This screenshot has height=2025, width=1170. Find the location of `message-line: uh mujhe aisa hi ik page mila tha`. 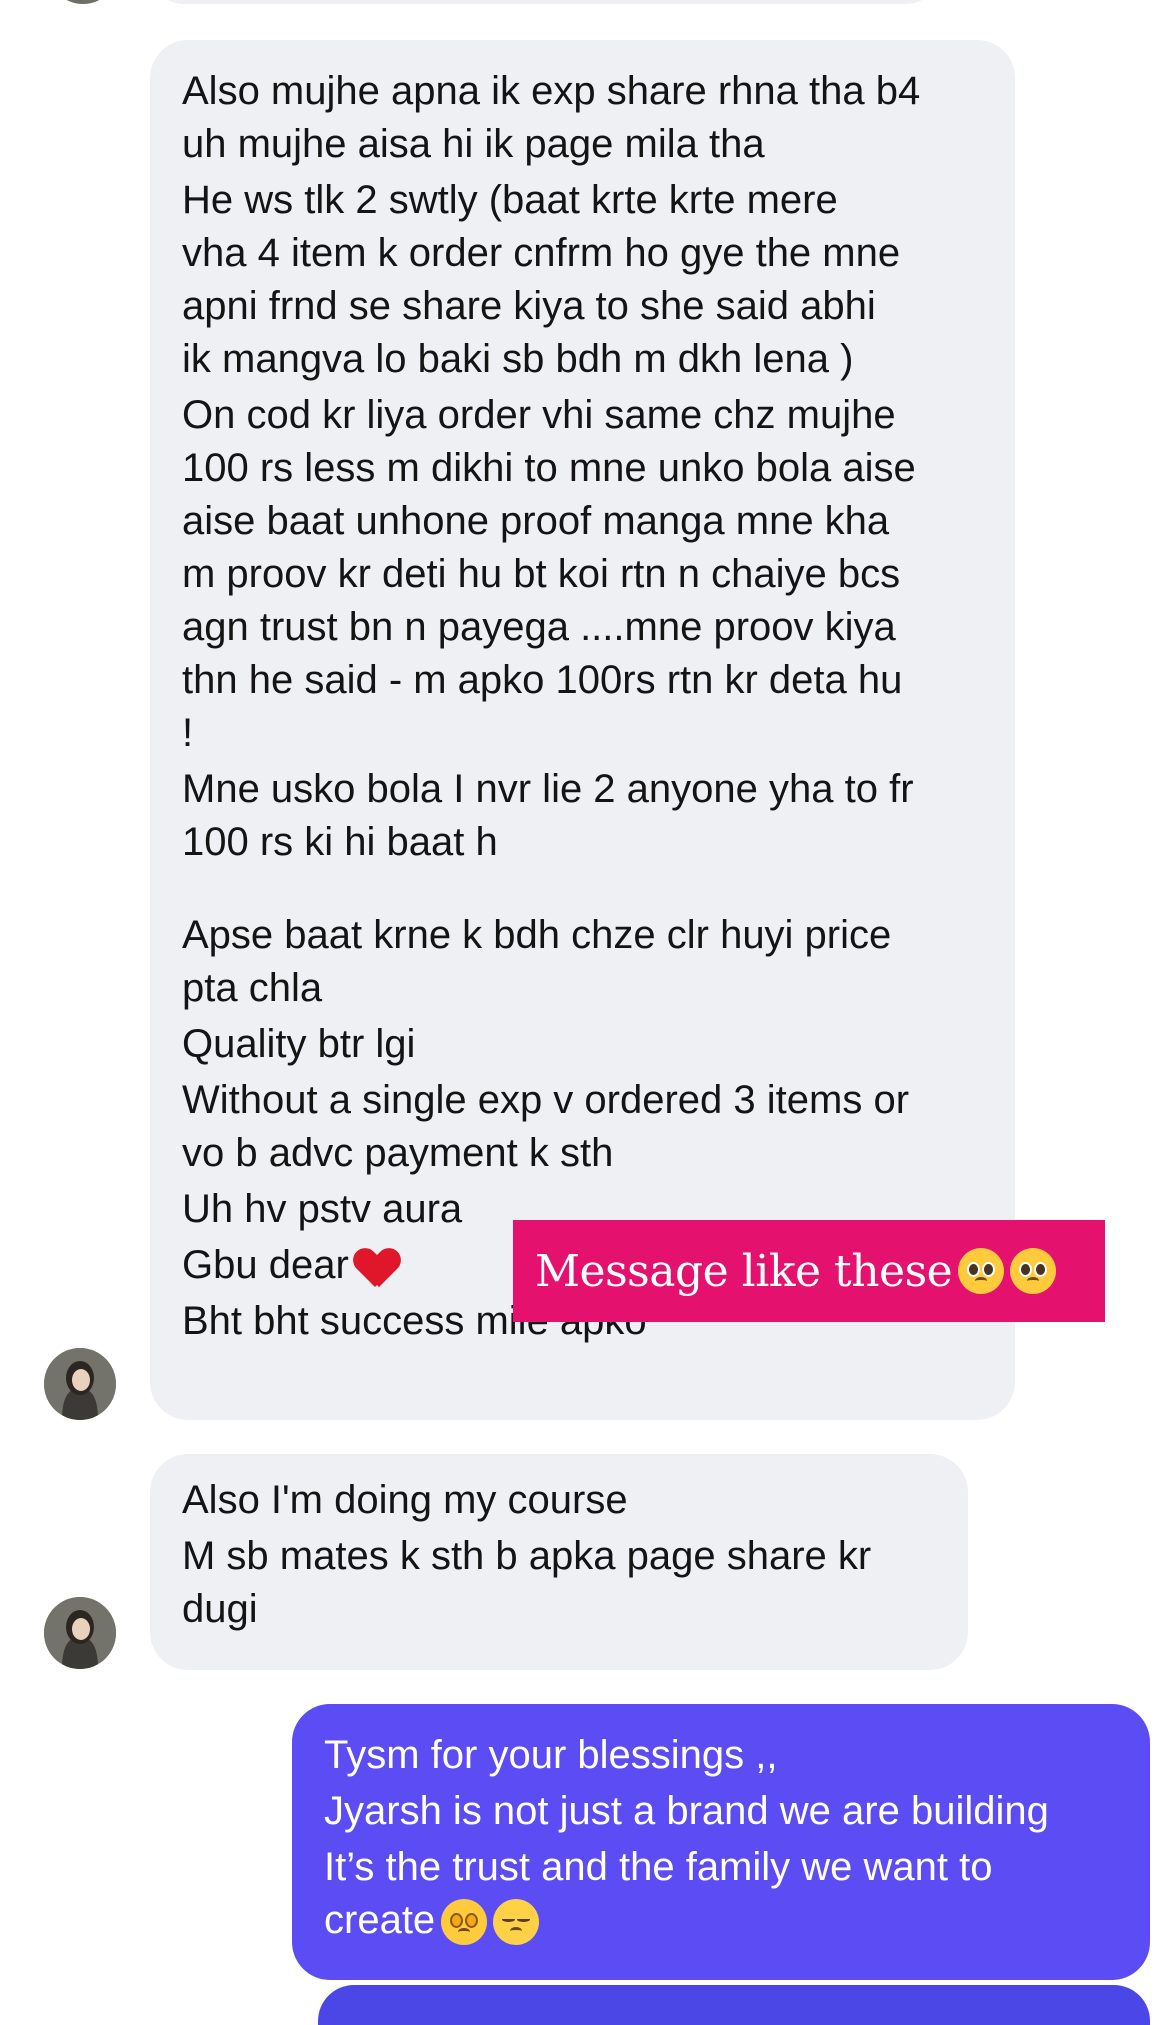

message-line: uh mujhe aisa hi ik page mila tha is located at coordinates (473, 144).